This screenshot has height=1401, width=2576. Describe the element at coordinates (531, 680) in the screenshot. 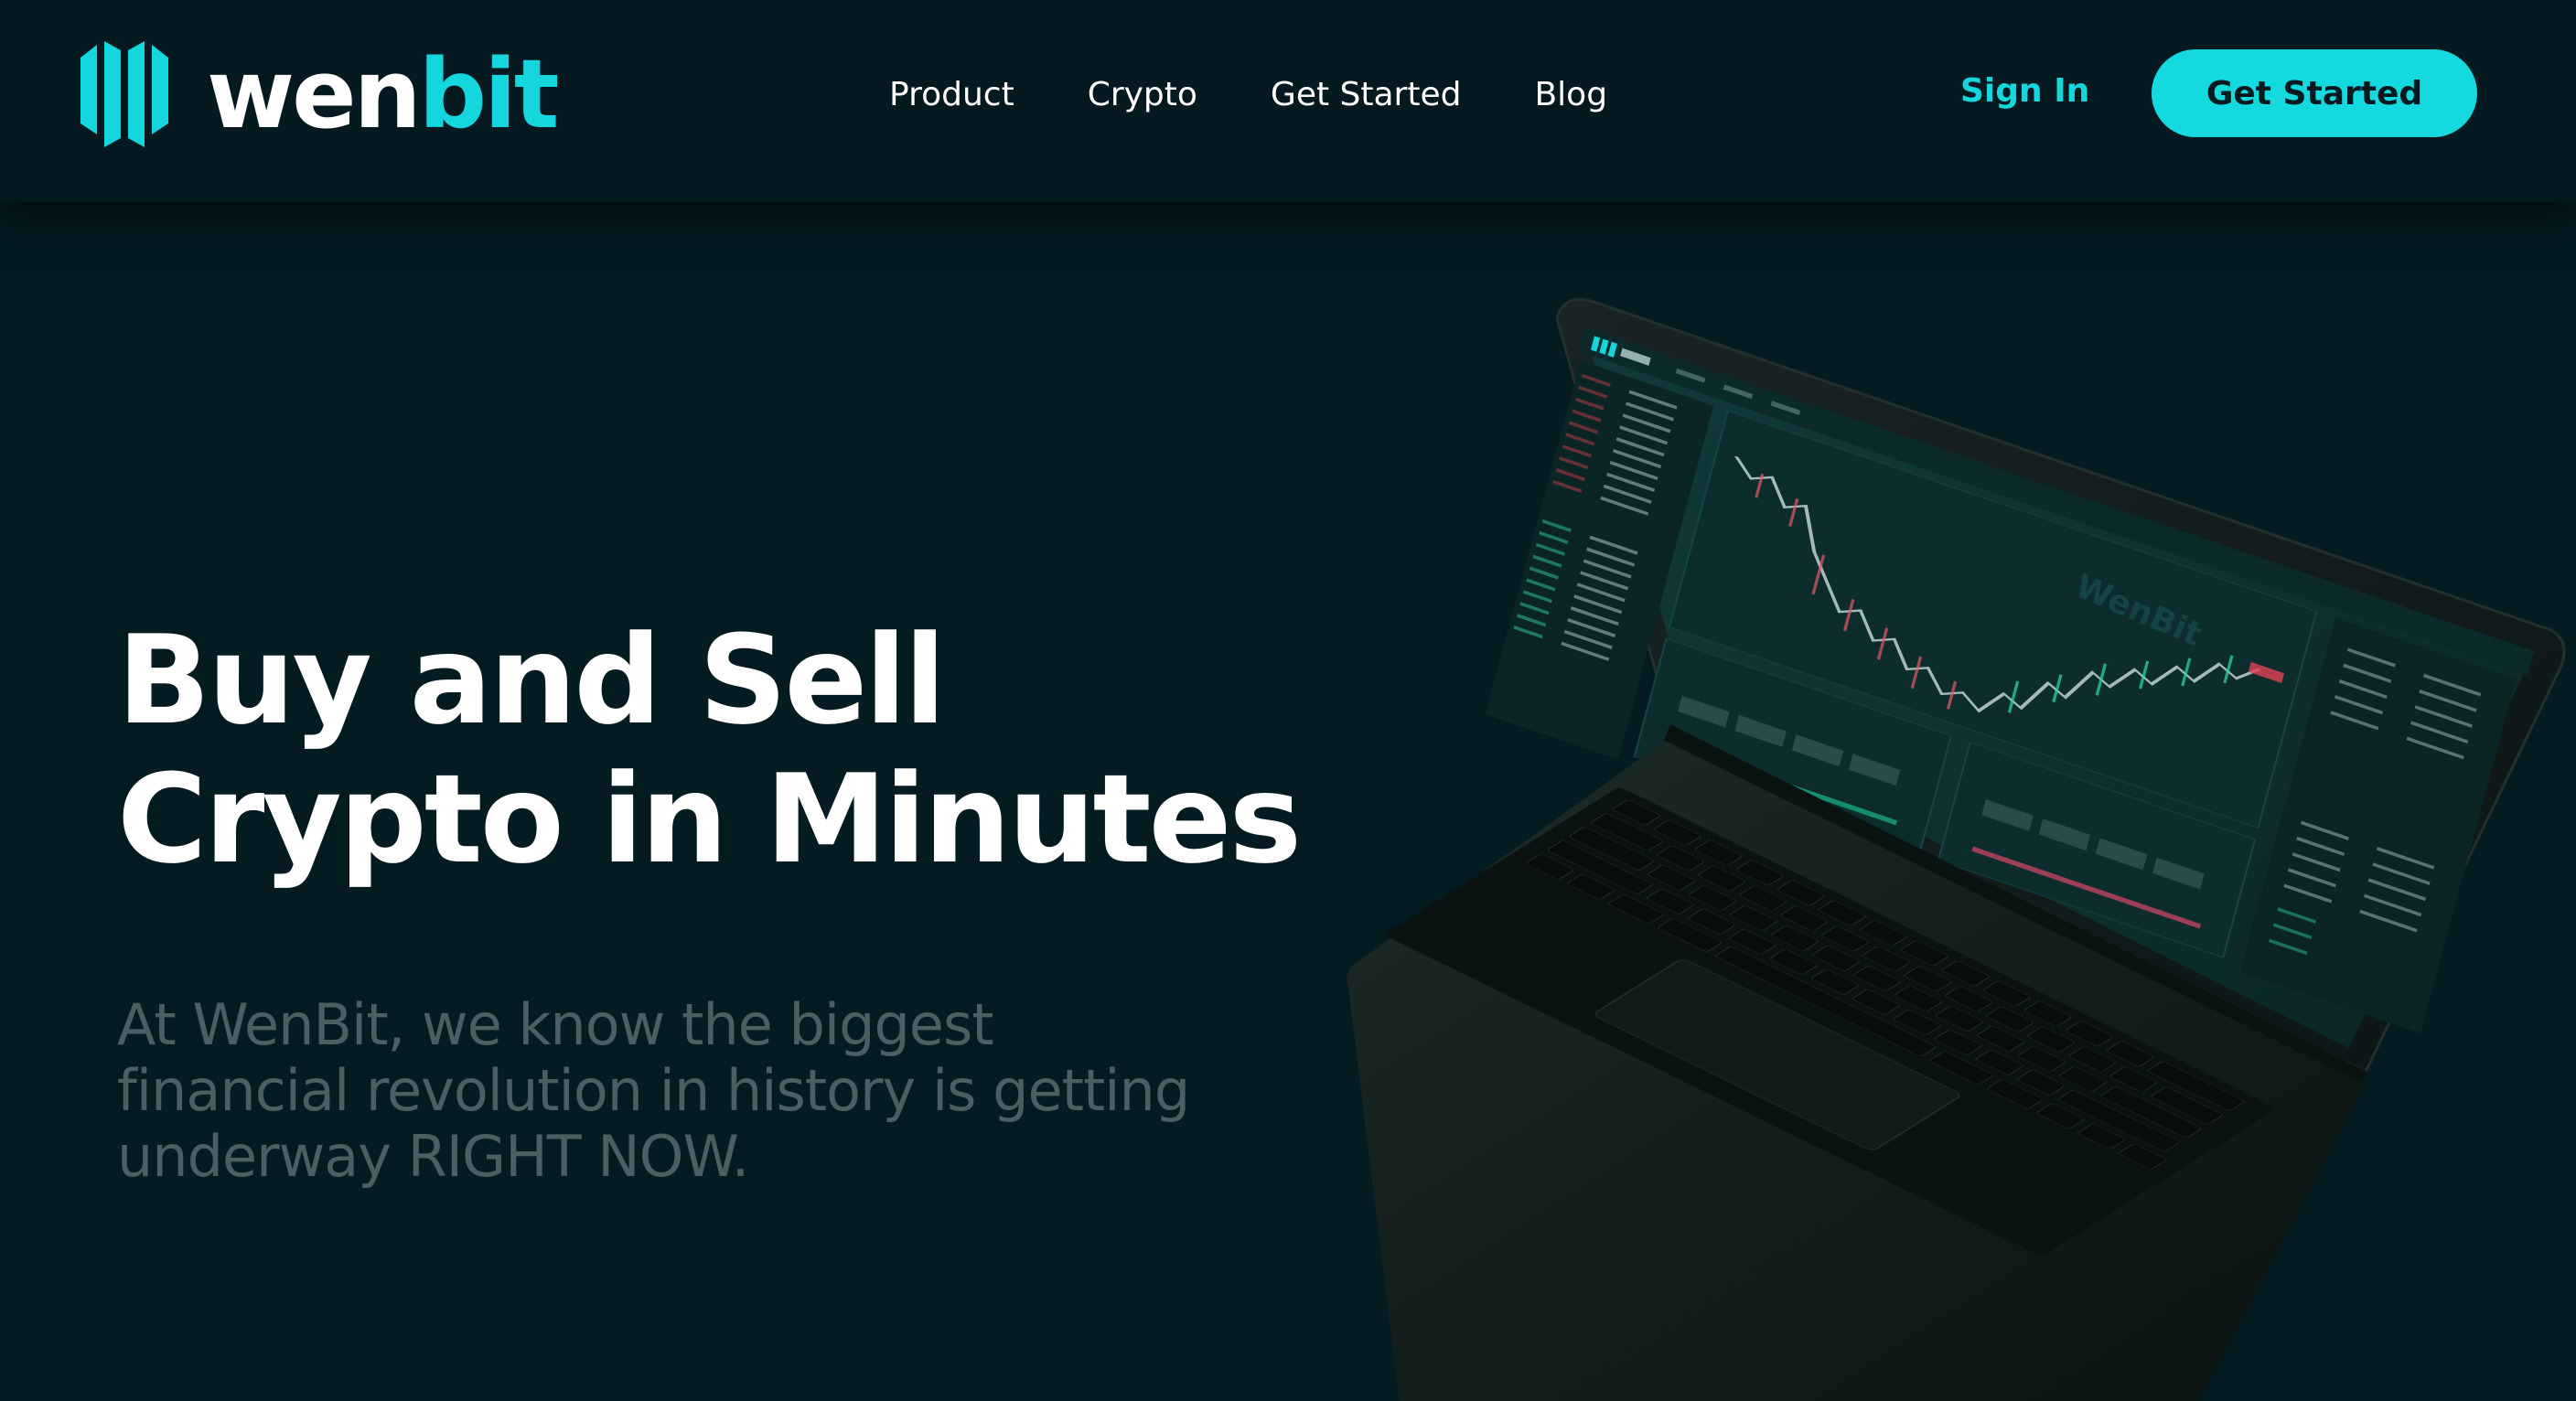

I see `hero-title-line1: Buy and Sell` at that location.